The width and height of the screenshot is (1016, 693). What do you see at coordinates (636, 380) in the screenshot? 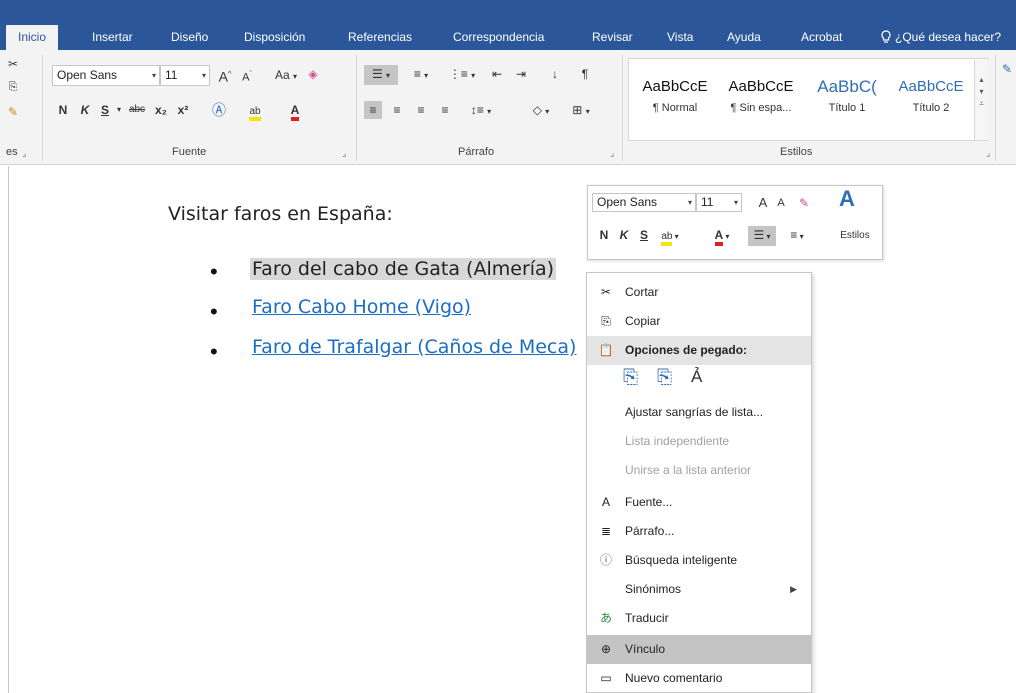
I see `paste-keep-source-icon: ⎘` at bounding box center [636, 380].